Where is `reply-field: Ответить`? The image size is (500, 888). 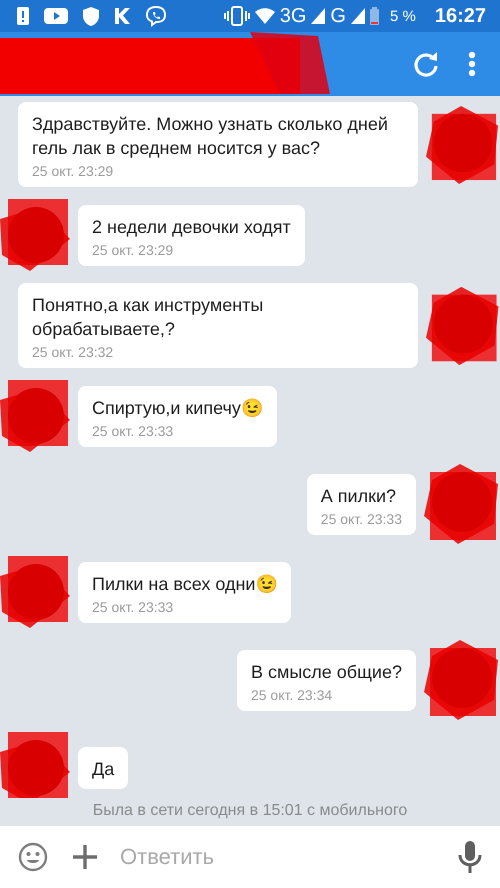 reply-field: Ответить is located at coordinates (278, 857).